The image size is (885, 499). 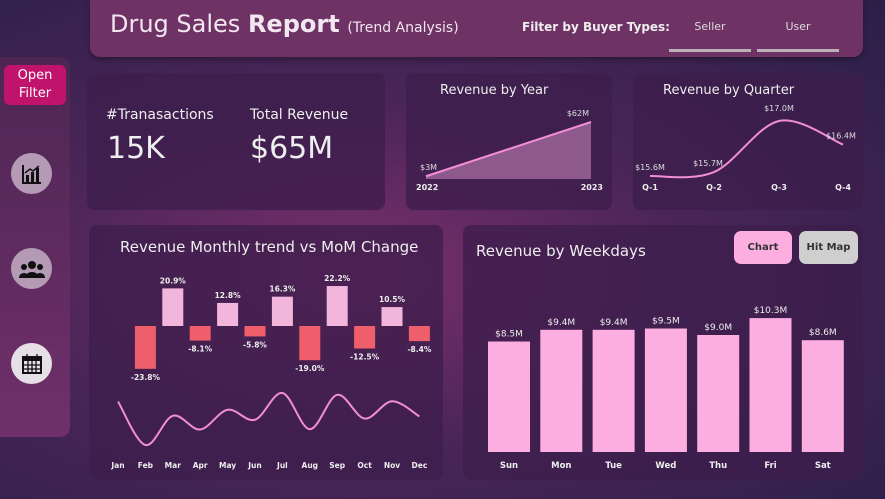 I want to click on revenue-by-year-card: Revenue by Year $3M $62M 2022 2023, so click(x=509, y=141).